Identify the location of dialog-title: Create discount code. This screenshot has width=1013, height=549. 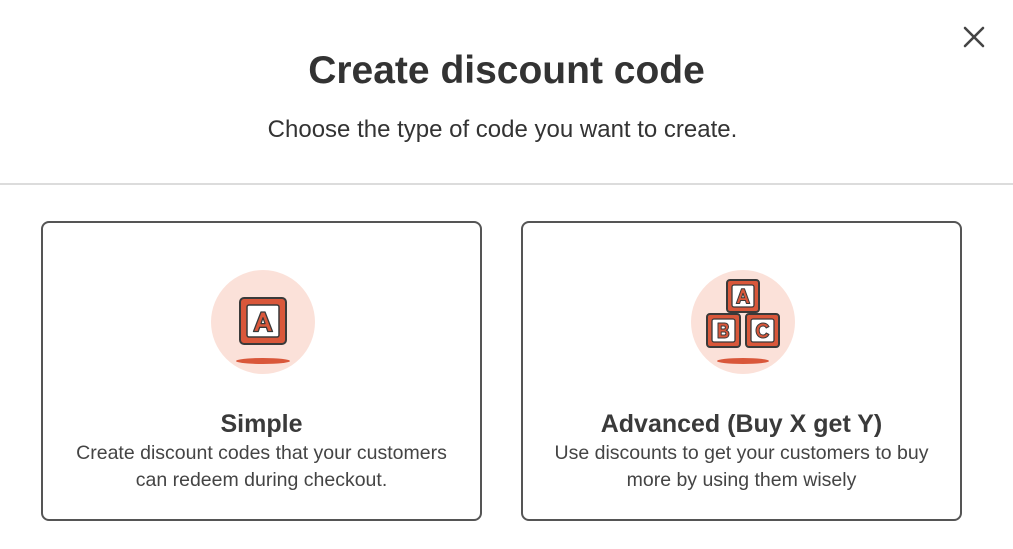
(506, 70).